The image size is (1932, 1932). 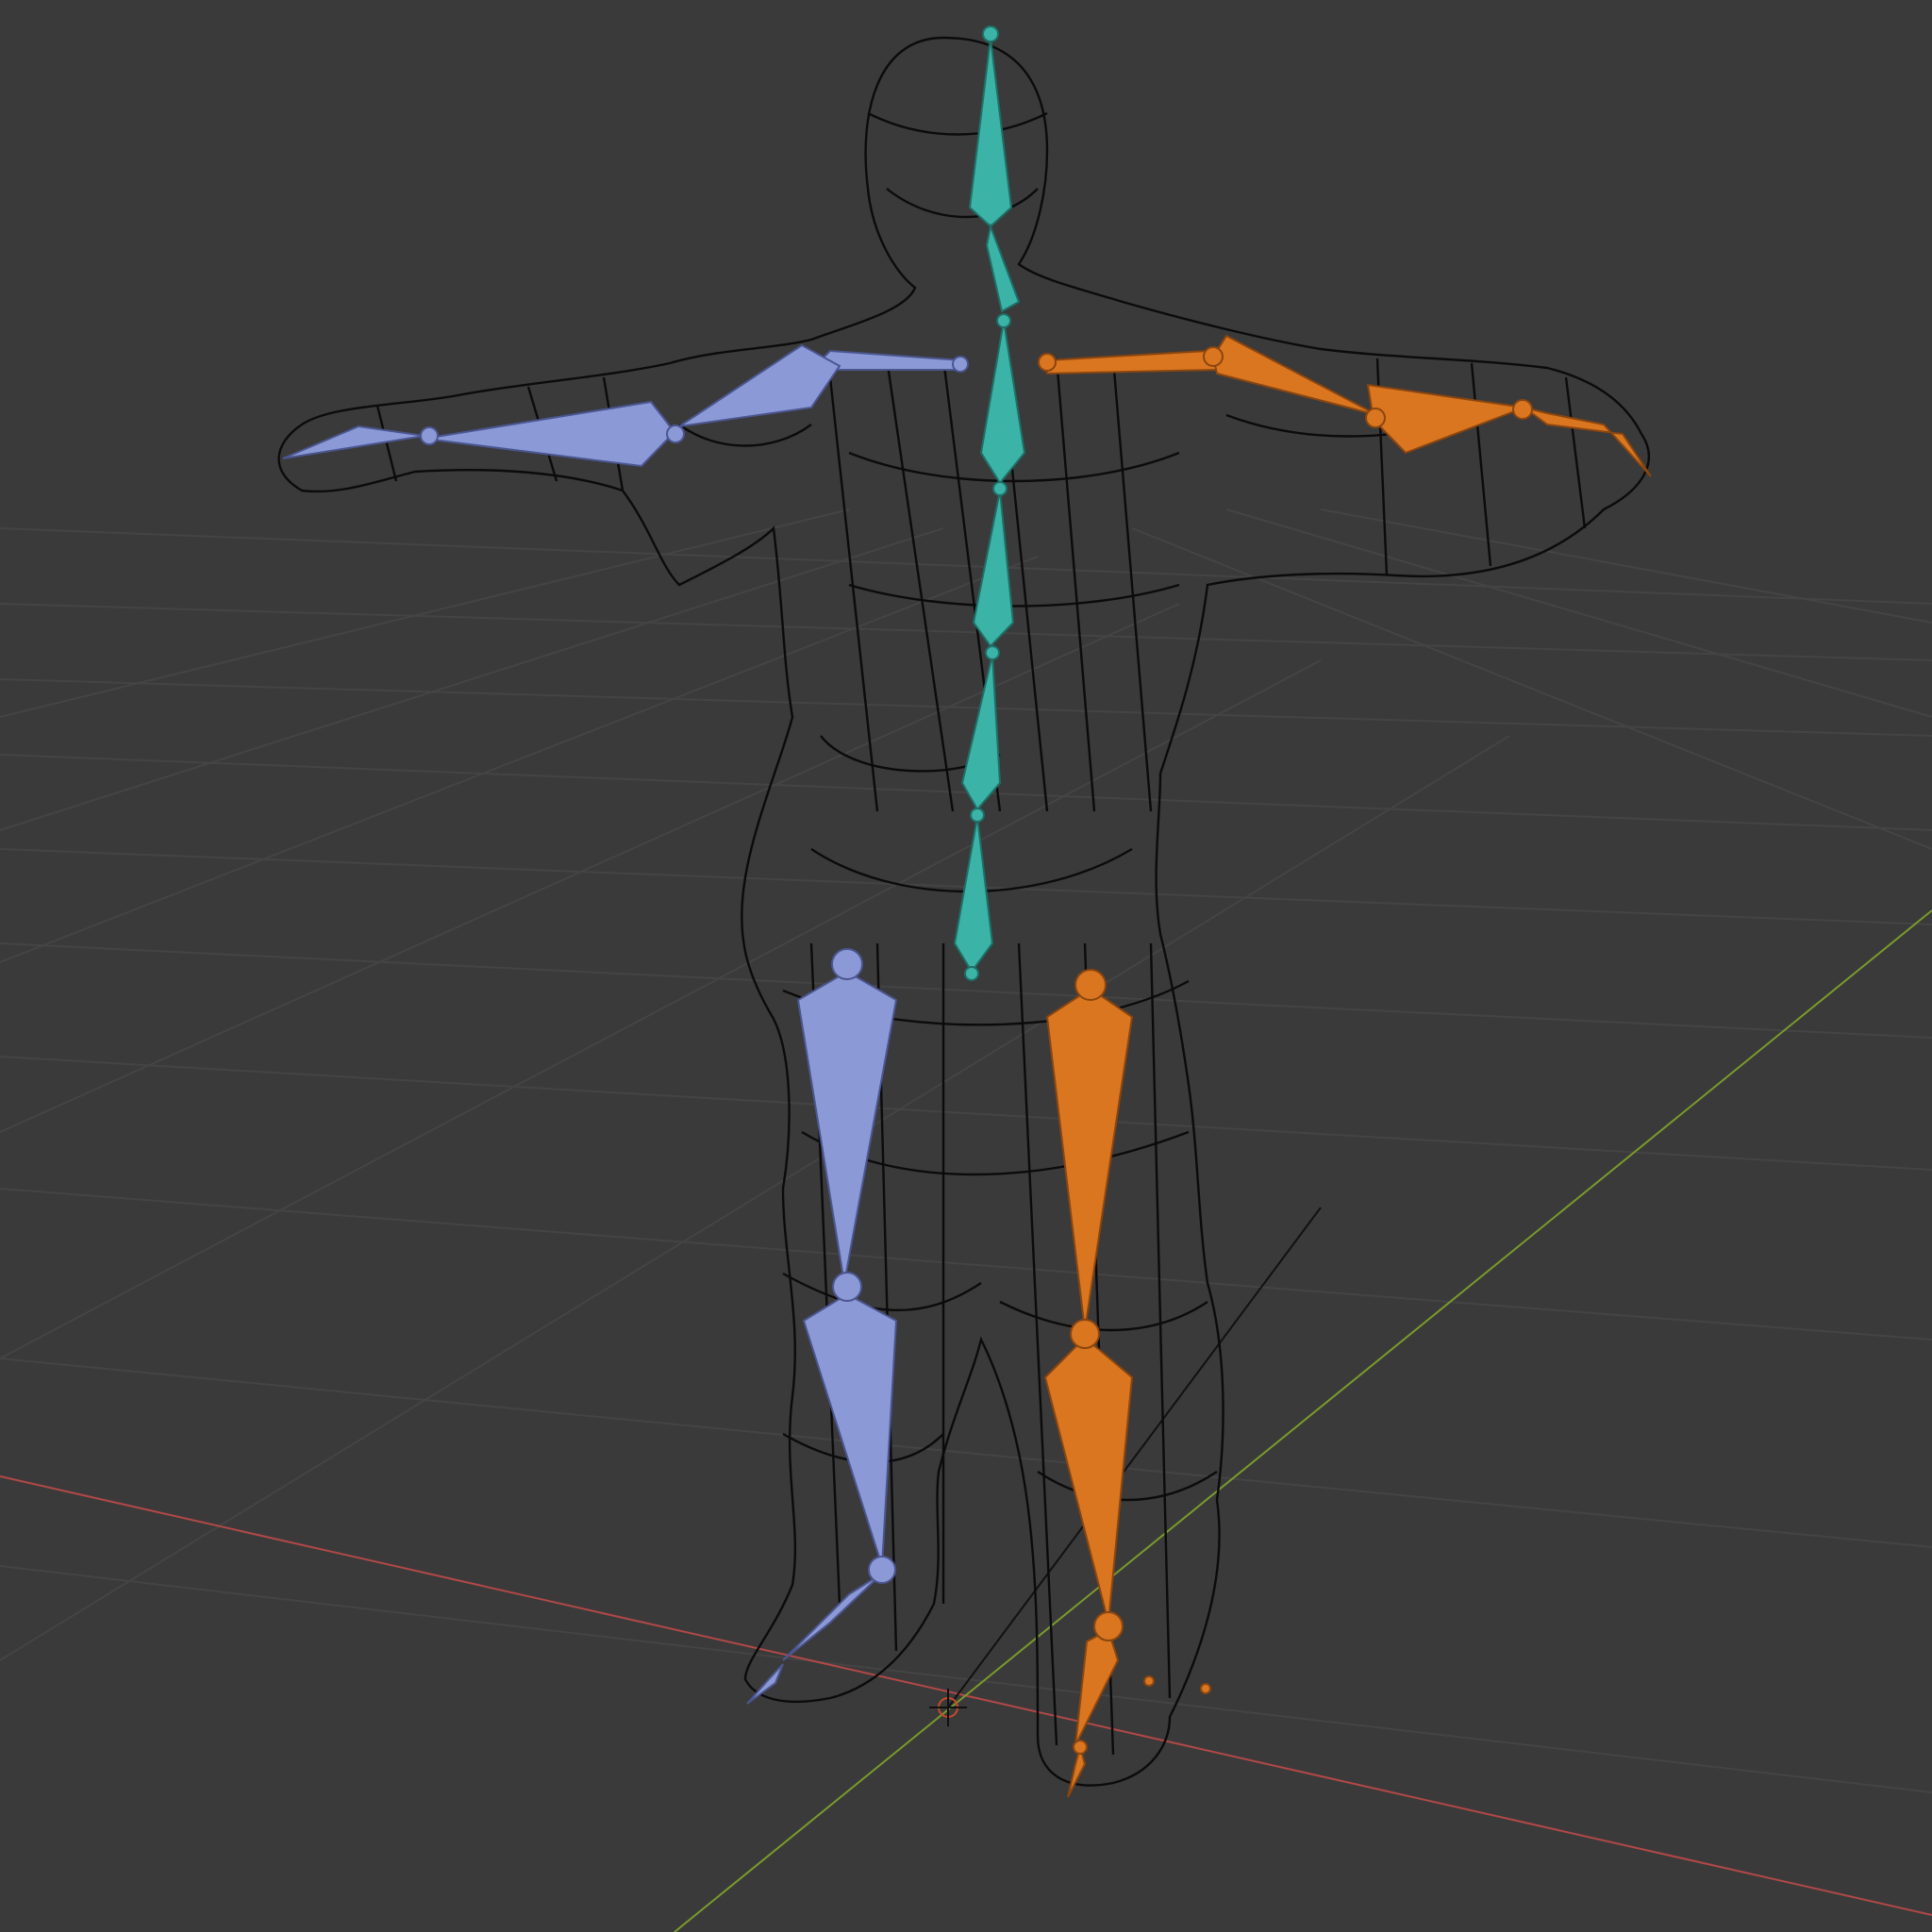 What do you see at coordinates (1089, 1480) in the screenshot?
I see `bone-shin-r` at bounding box center [1089, 1480].